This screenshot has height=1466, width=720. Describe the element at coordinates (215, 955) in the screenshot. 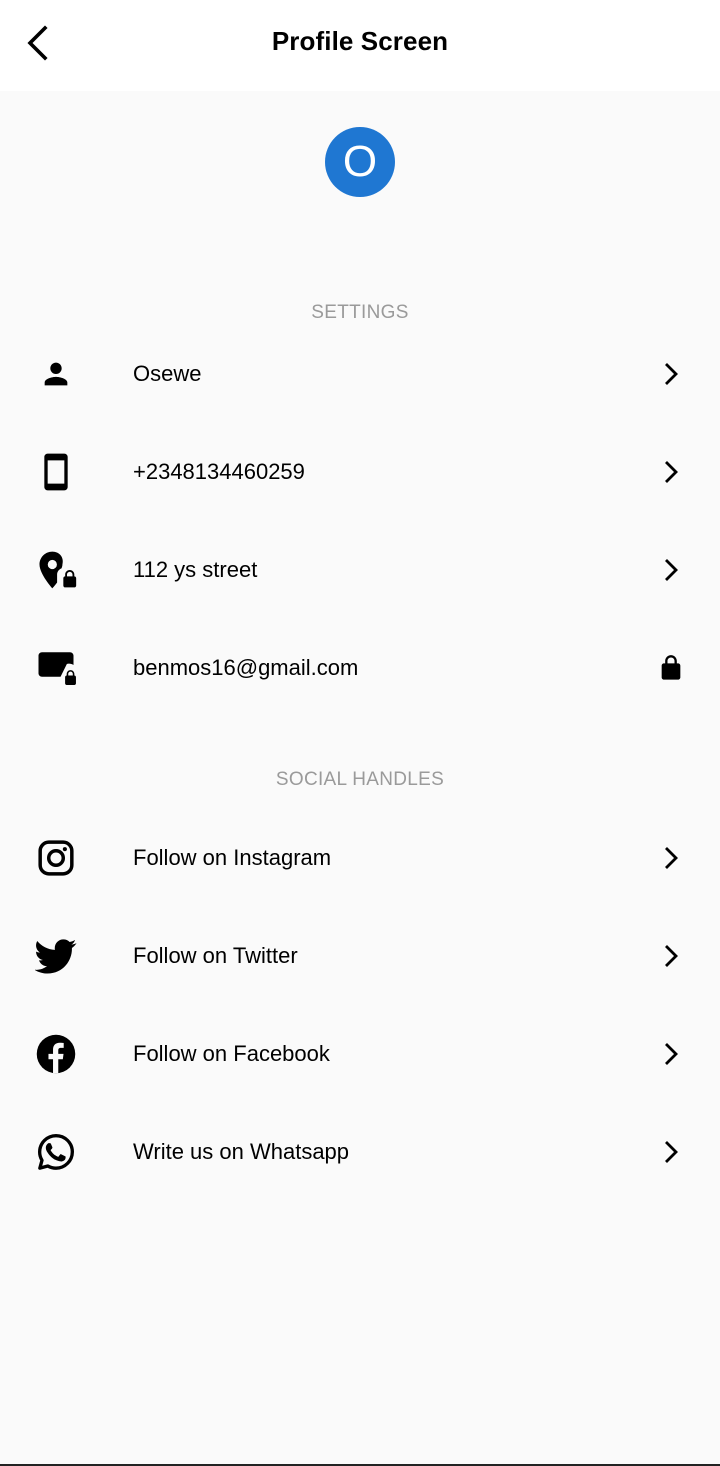

I see `social-item-label: Follow on Twitter` at that location.